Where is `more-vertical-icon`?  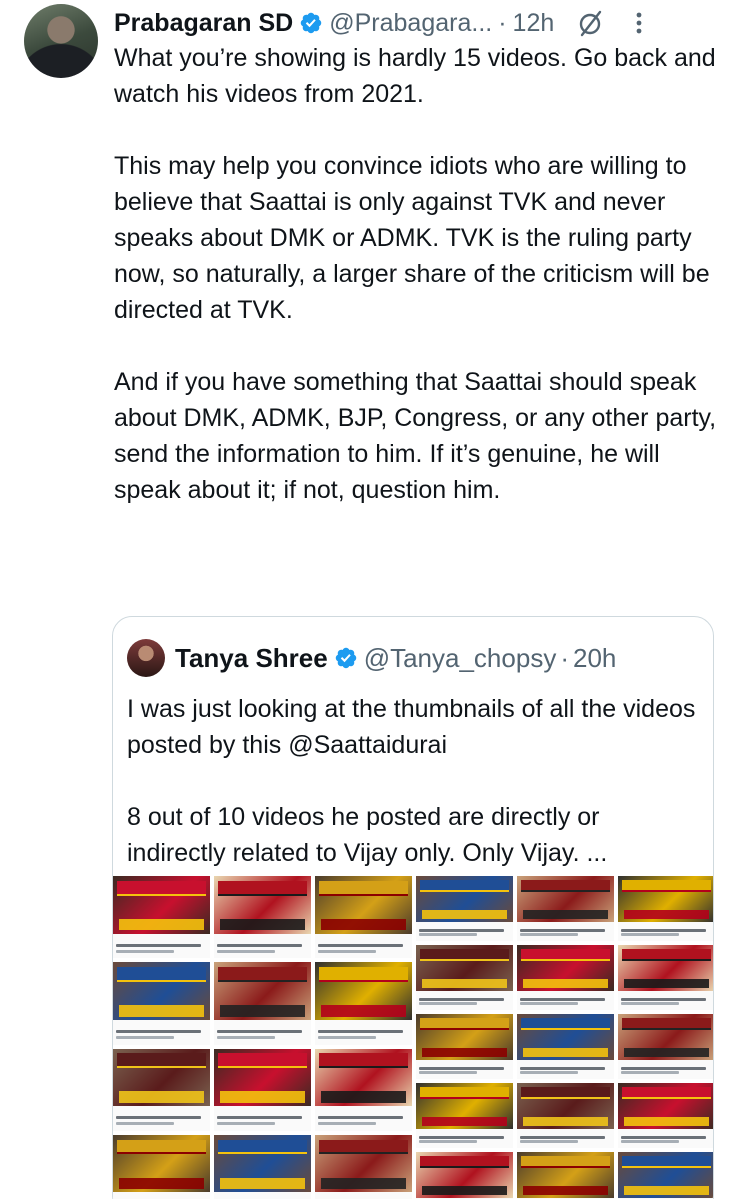 more-vertical-icon is located at coordinates (639, 23).